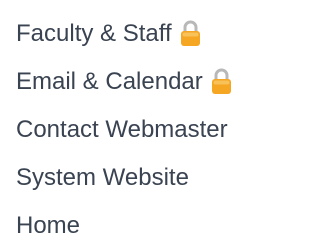 The width and height of the screenshot is (320, 250). What do you see at coordinates (109, 81) in the screenshot?
I see `email-calendar-label: Email & Calendar` at bounding box center [109, 81].